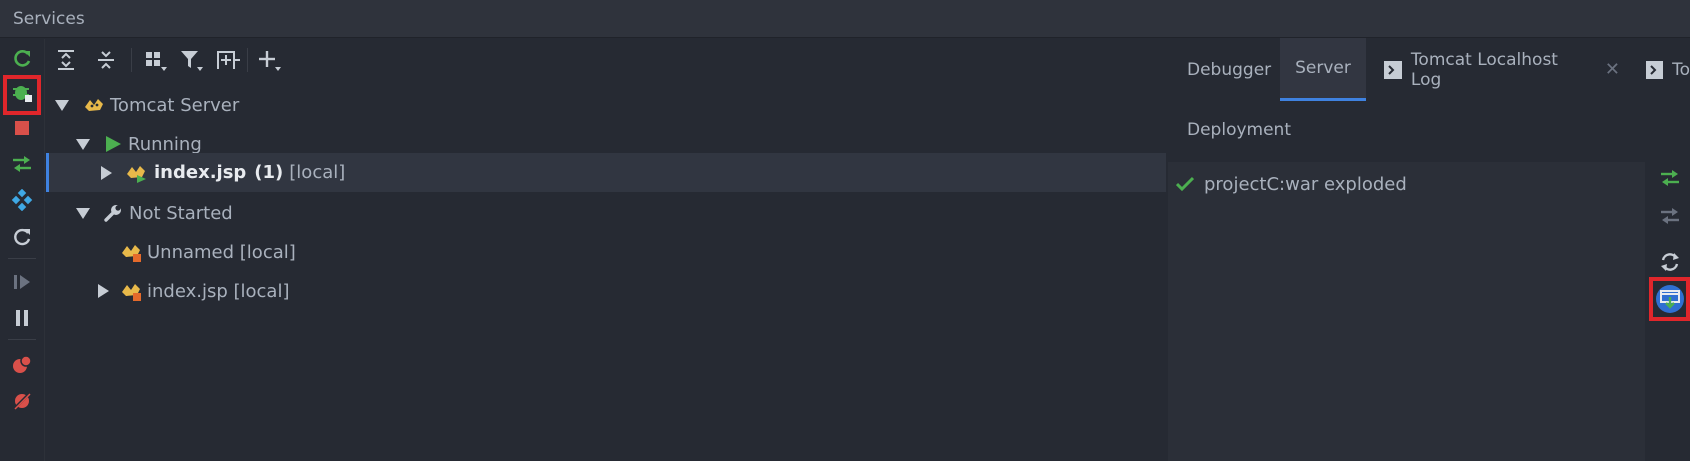 The width and height of the screenshot is (1690, 461). Describe the element at coordinates (228, 60) in the screenshot. I see `add-service-icon` at that location.